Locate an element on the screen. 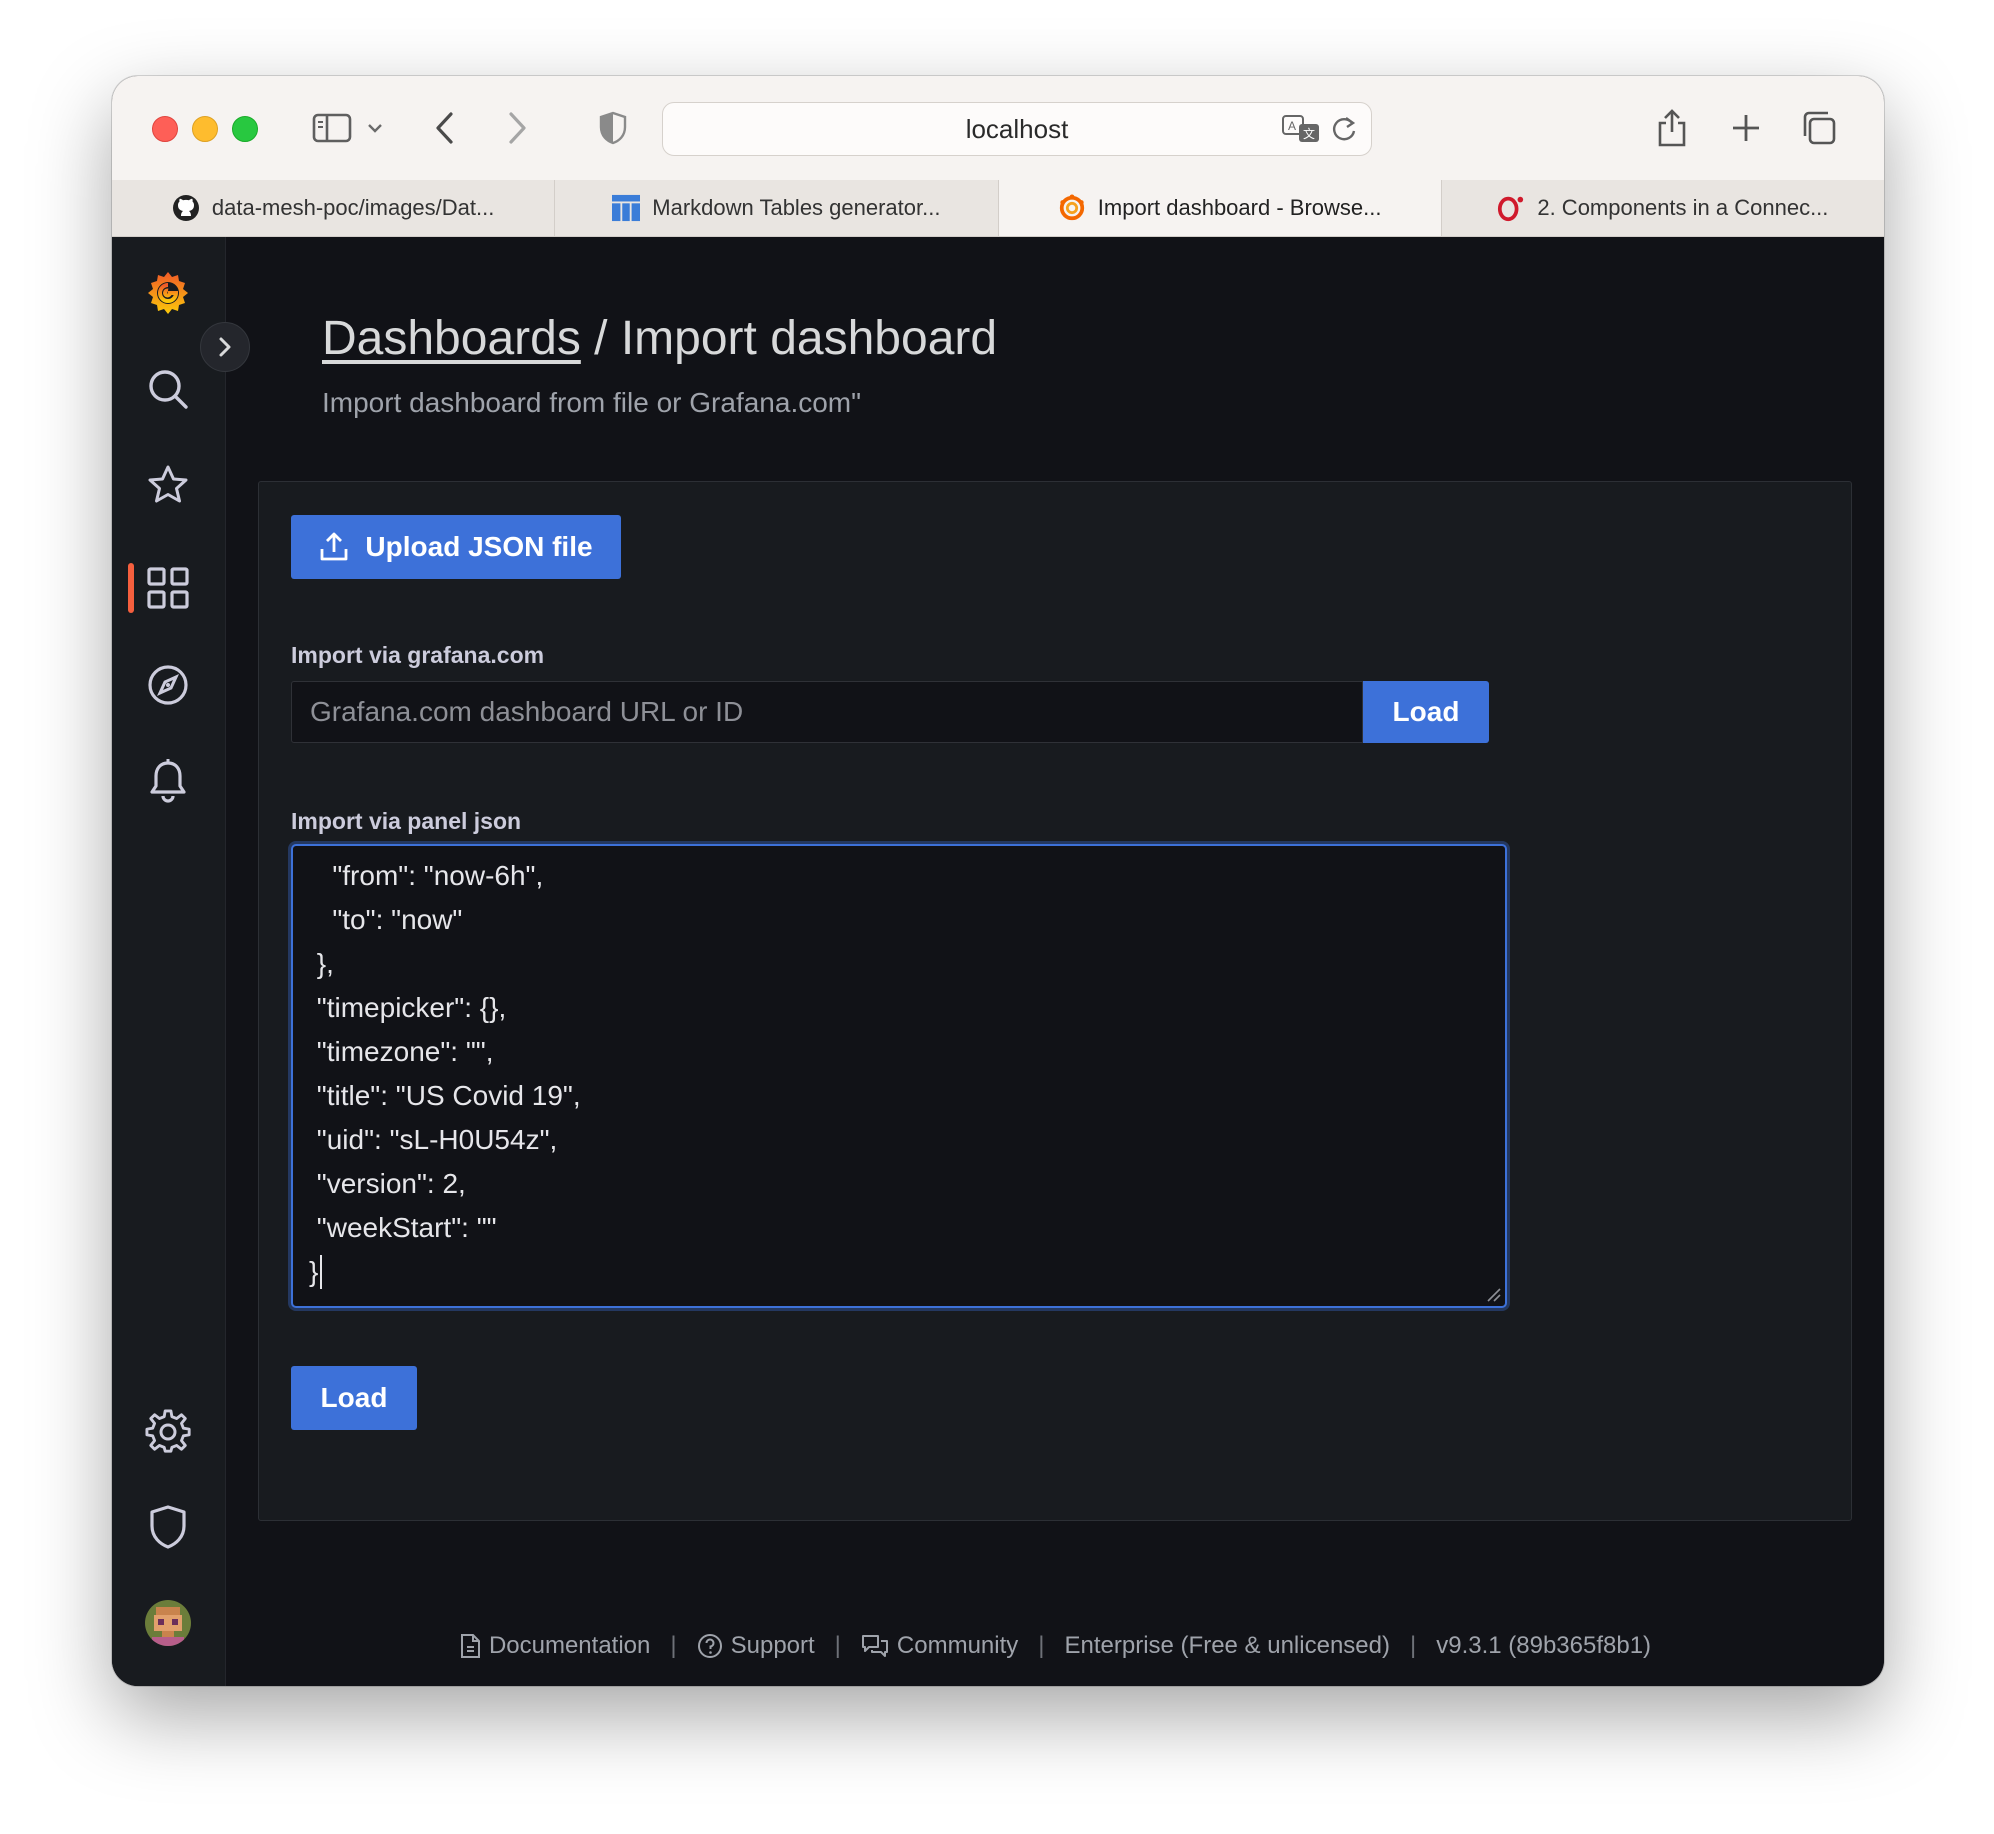  page-title: Dashboards / Import dashboard is located at coordinates (659, 338).